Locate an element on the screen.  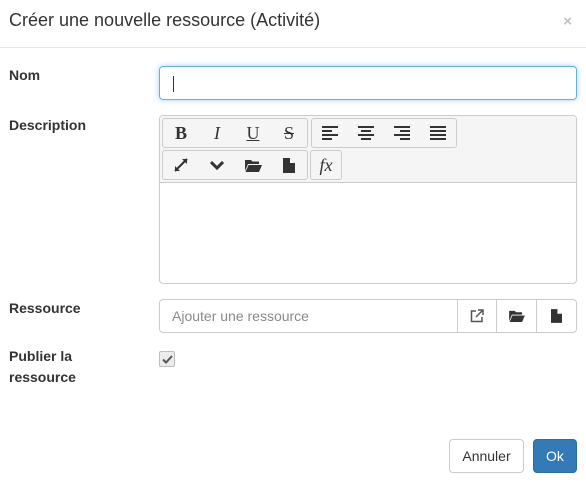
nom-input is located at coordinates (368, 83).